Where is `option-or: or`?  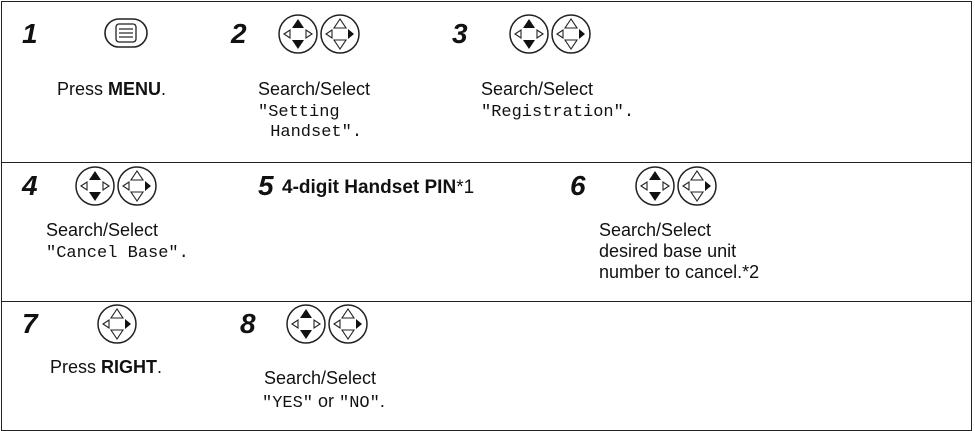 option-or: or is located at coordinates (326, 401).